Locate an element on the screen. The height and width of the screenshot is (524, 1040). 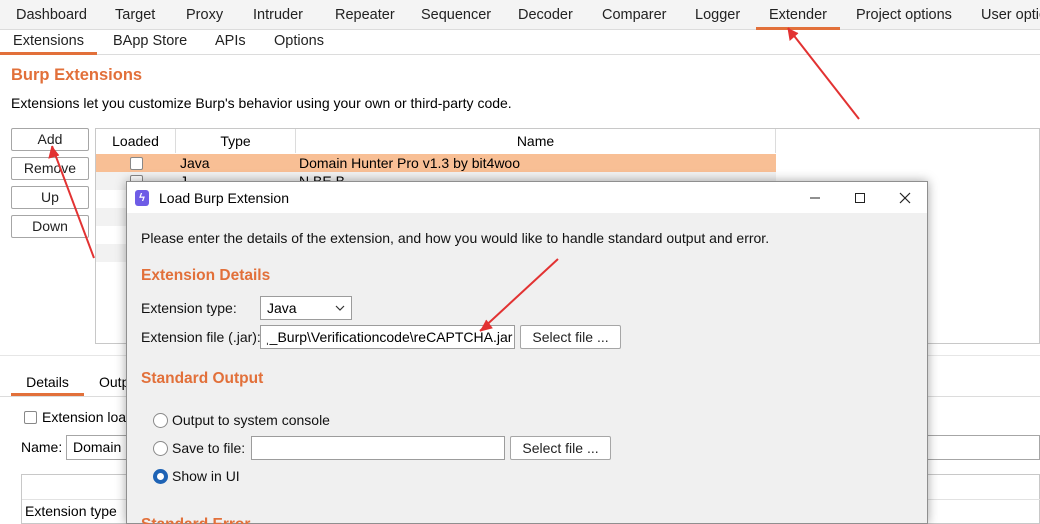
arrow-to-add-button is located at coordinates (71, 202).